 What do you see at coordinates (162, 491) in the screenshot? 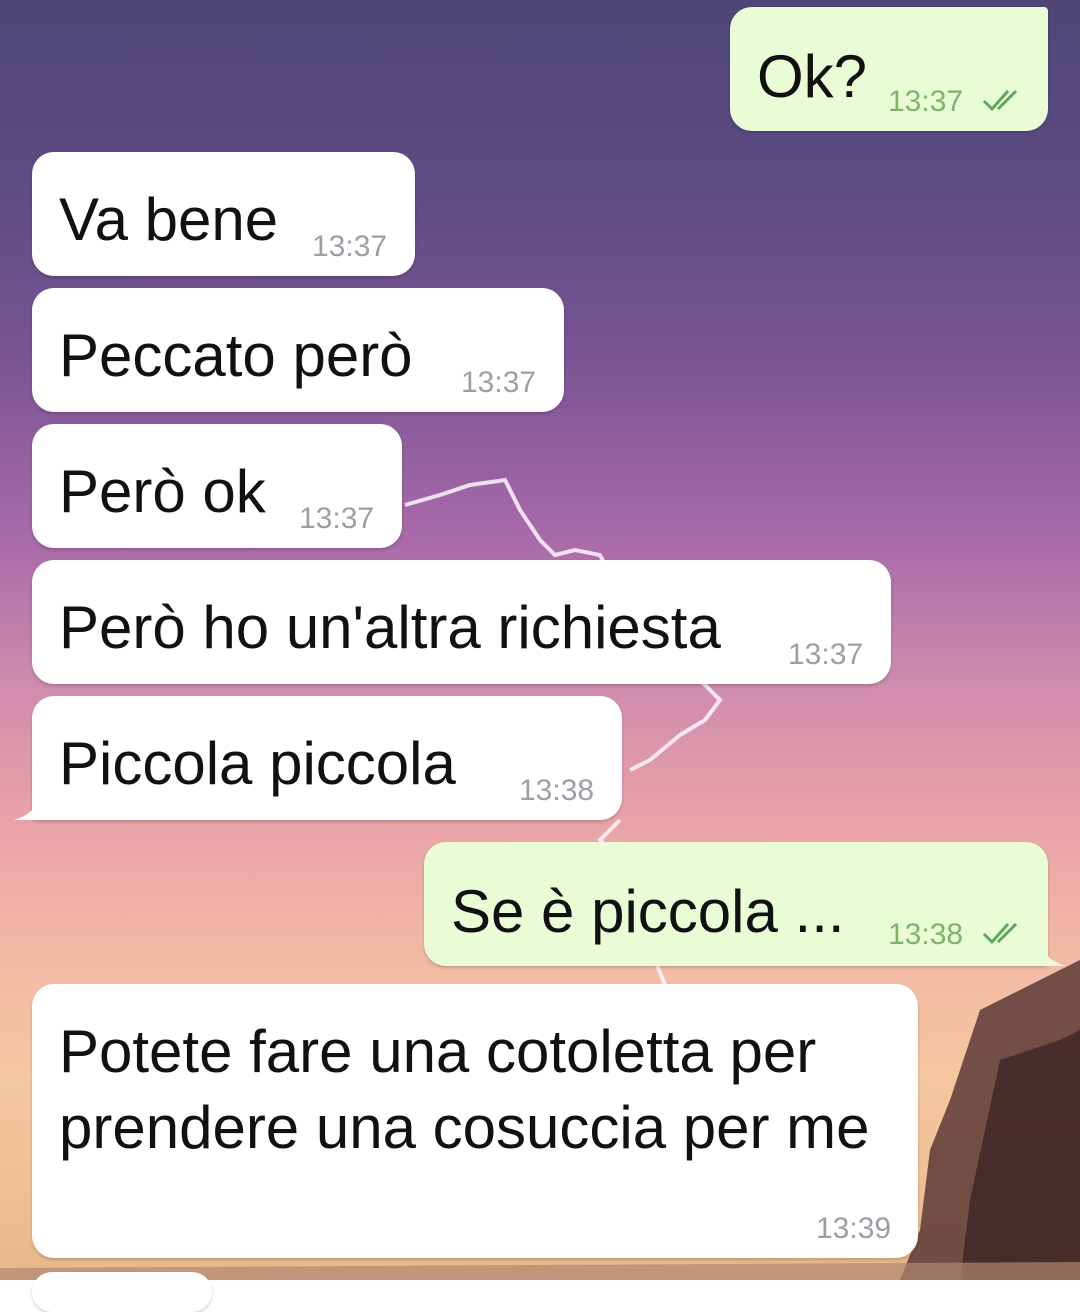
I see `message-text: Però ok` at bounding box center [162, 491].